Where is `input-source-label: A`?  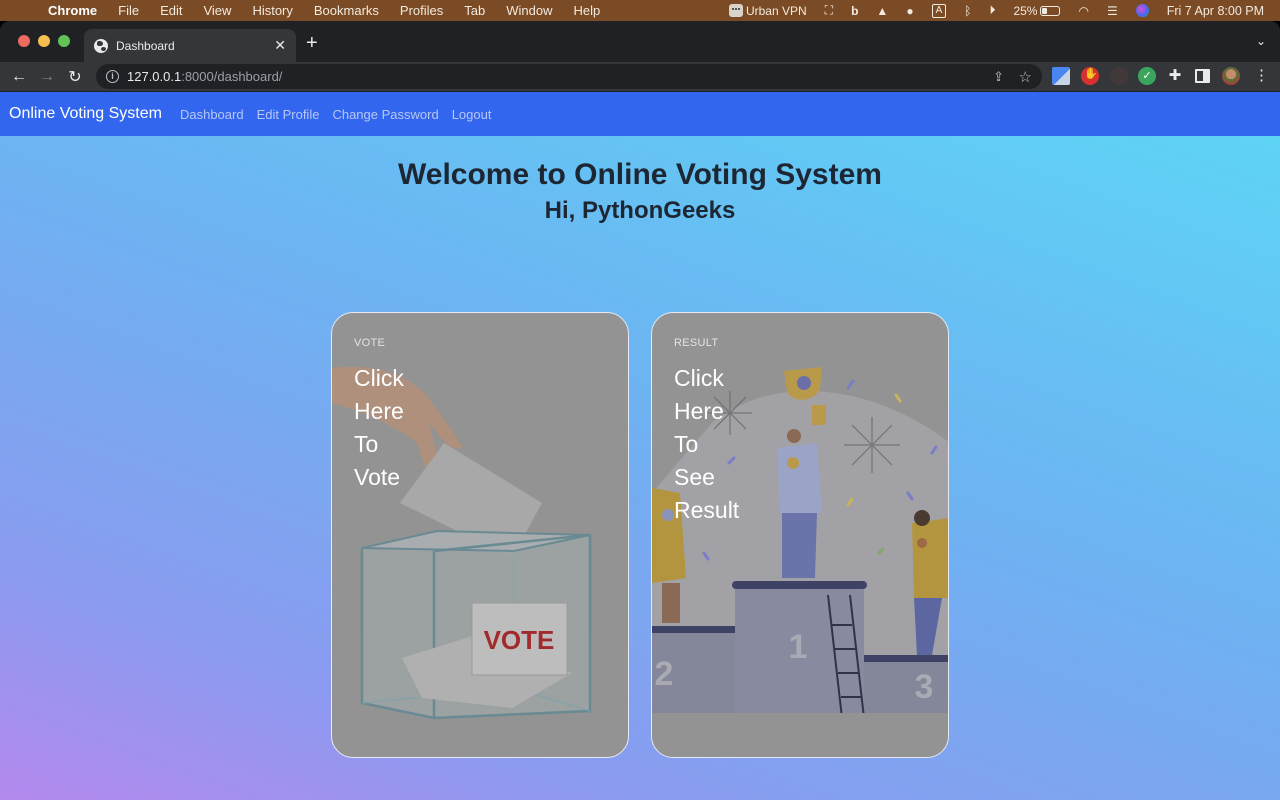
input-source-label: A is located at coordinates (939, 10).